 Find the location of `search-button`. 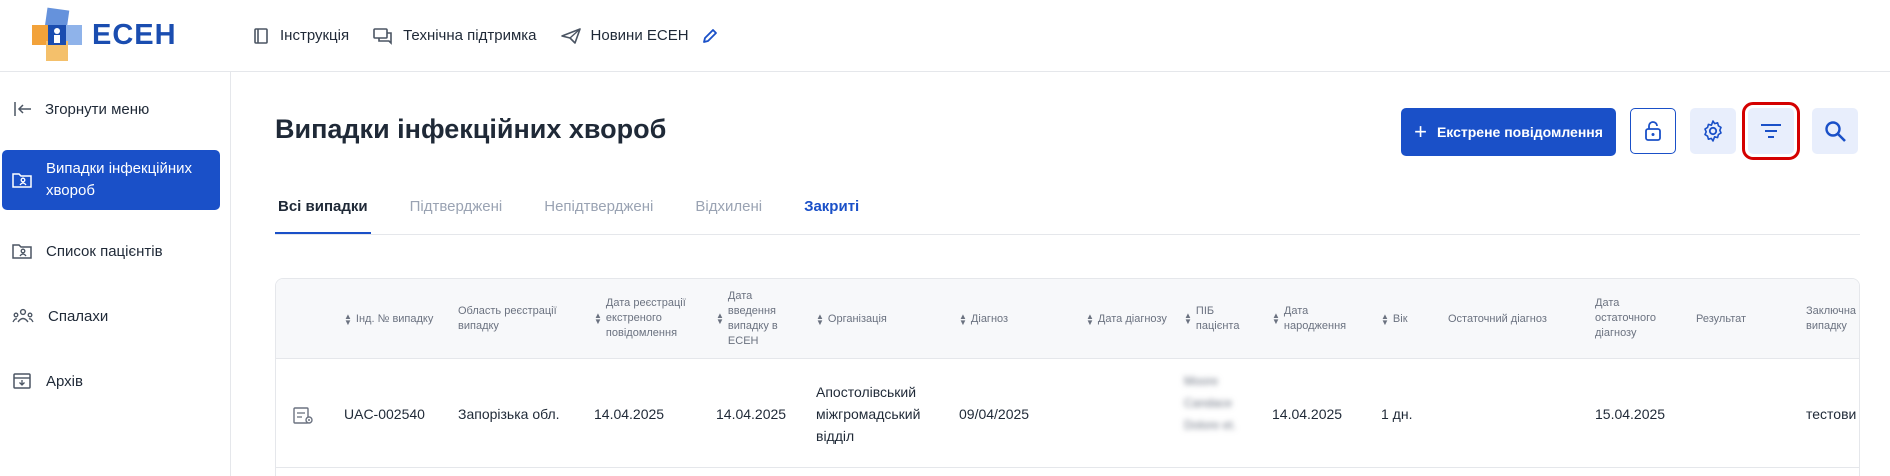

search-button is located at coordinates (1835, 131).